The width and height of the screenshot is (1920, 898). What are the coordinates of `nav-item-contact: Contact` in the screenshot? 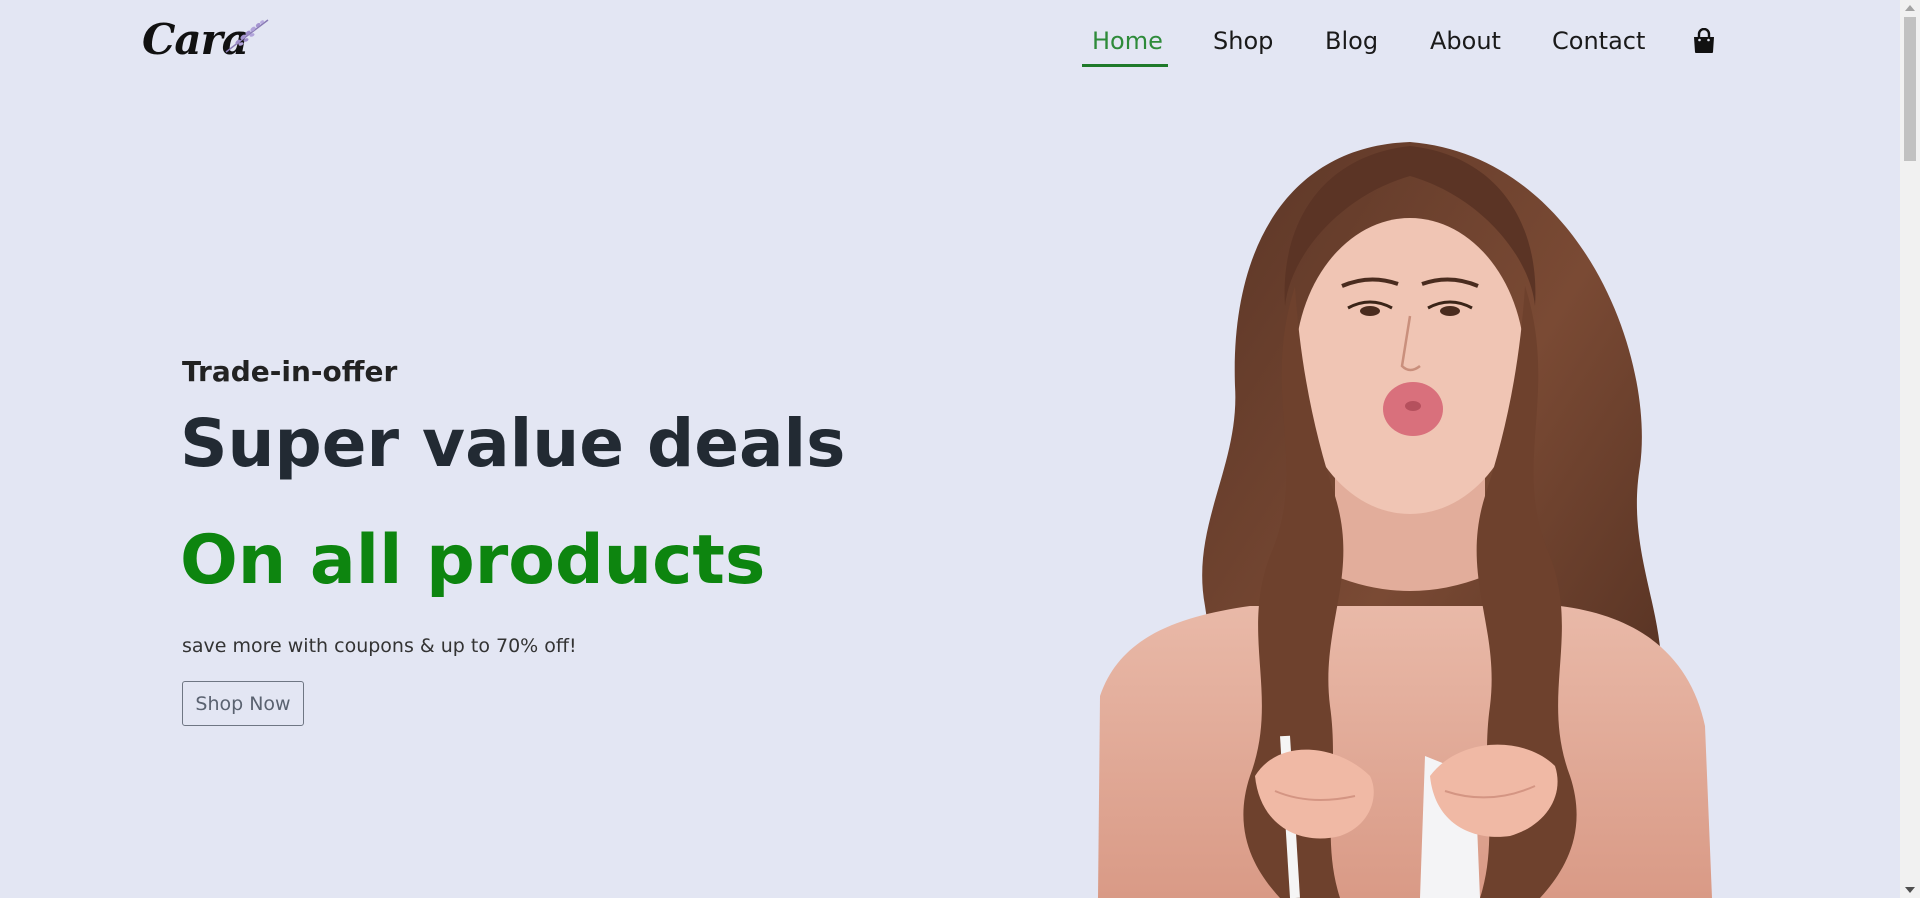 It's located at (1598, 41).